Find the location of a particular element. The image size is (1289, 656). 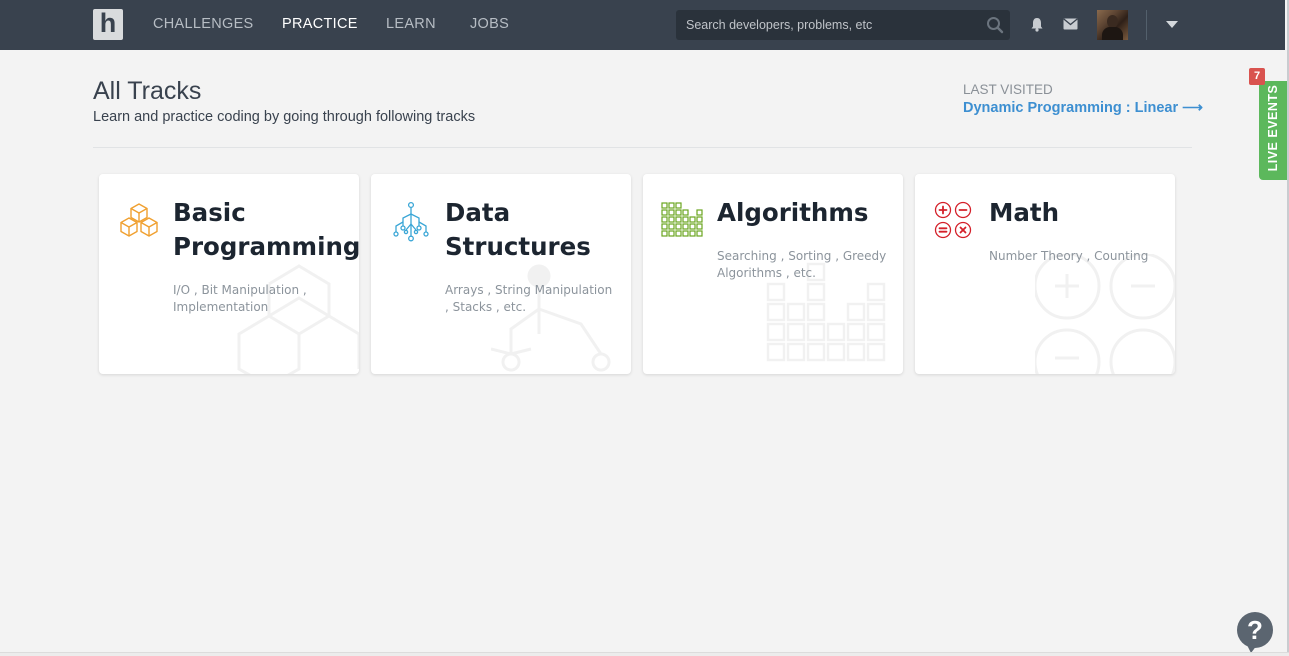

search-box is located at coordinates (843, 25).